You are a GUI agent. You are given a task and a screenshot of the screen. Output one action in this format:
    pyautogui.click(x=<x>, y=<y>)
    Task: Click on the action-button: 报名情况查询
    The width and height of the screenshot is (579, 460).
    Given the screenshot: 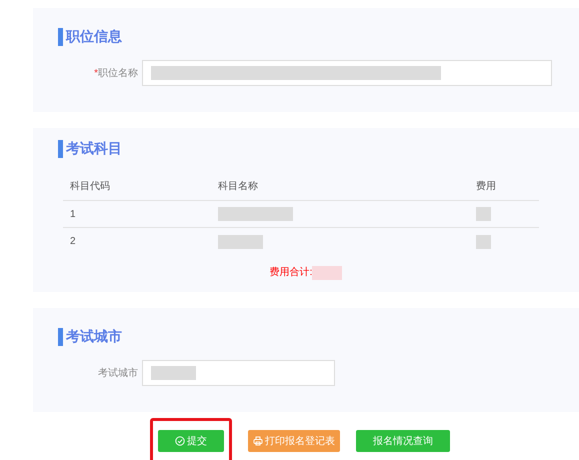 What is the action you would take?
    pyautogui.click(x=403, y=441)
    